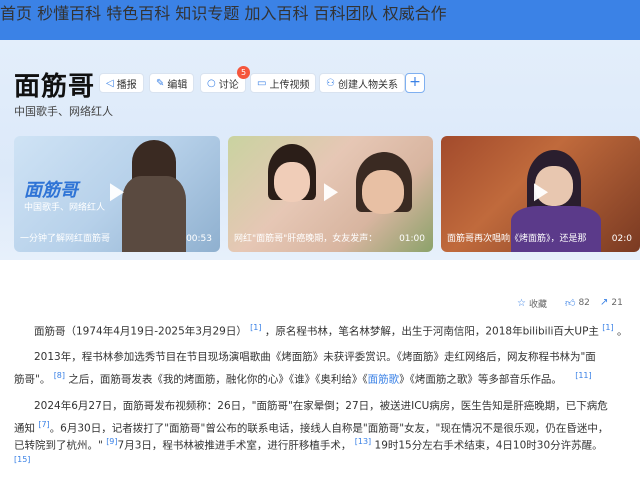  What do you see at coordinates (384, 380) in the screenshot?
I see `song-link: 面筋歌` at bounding box center [384, 380].